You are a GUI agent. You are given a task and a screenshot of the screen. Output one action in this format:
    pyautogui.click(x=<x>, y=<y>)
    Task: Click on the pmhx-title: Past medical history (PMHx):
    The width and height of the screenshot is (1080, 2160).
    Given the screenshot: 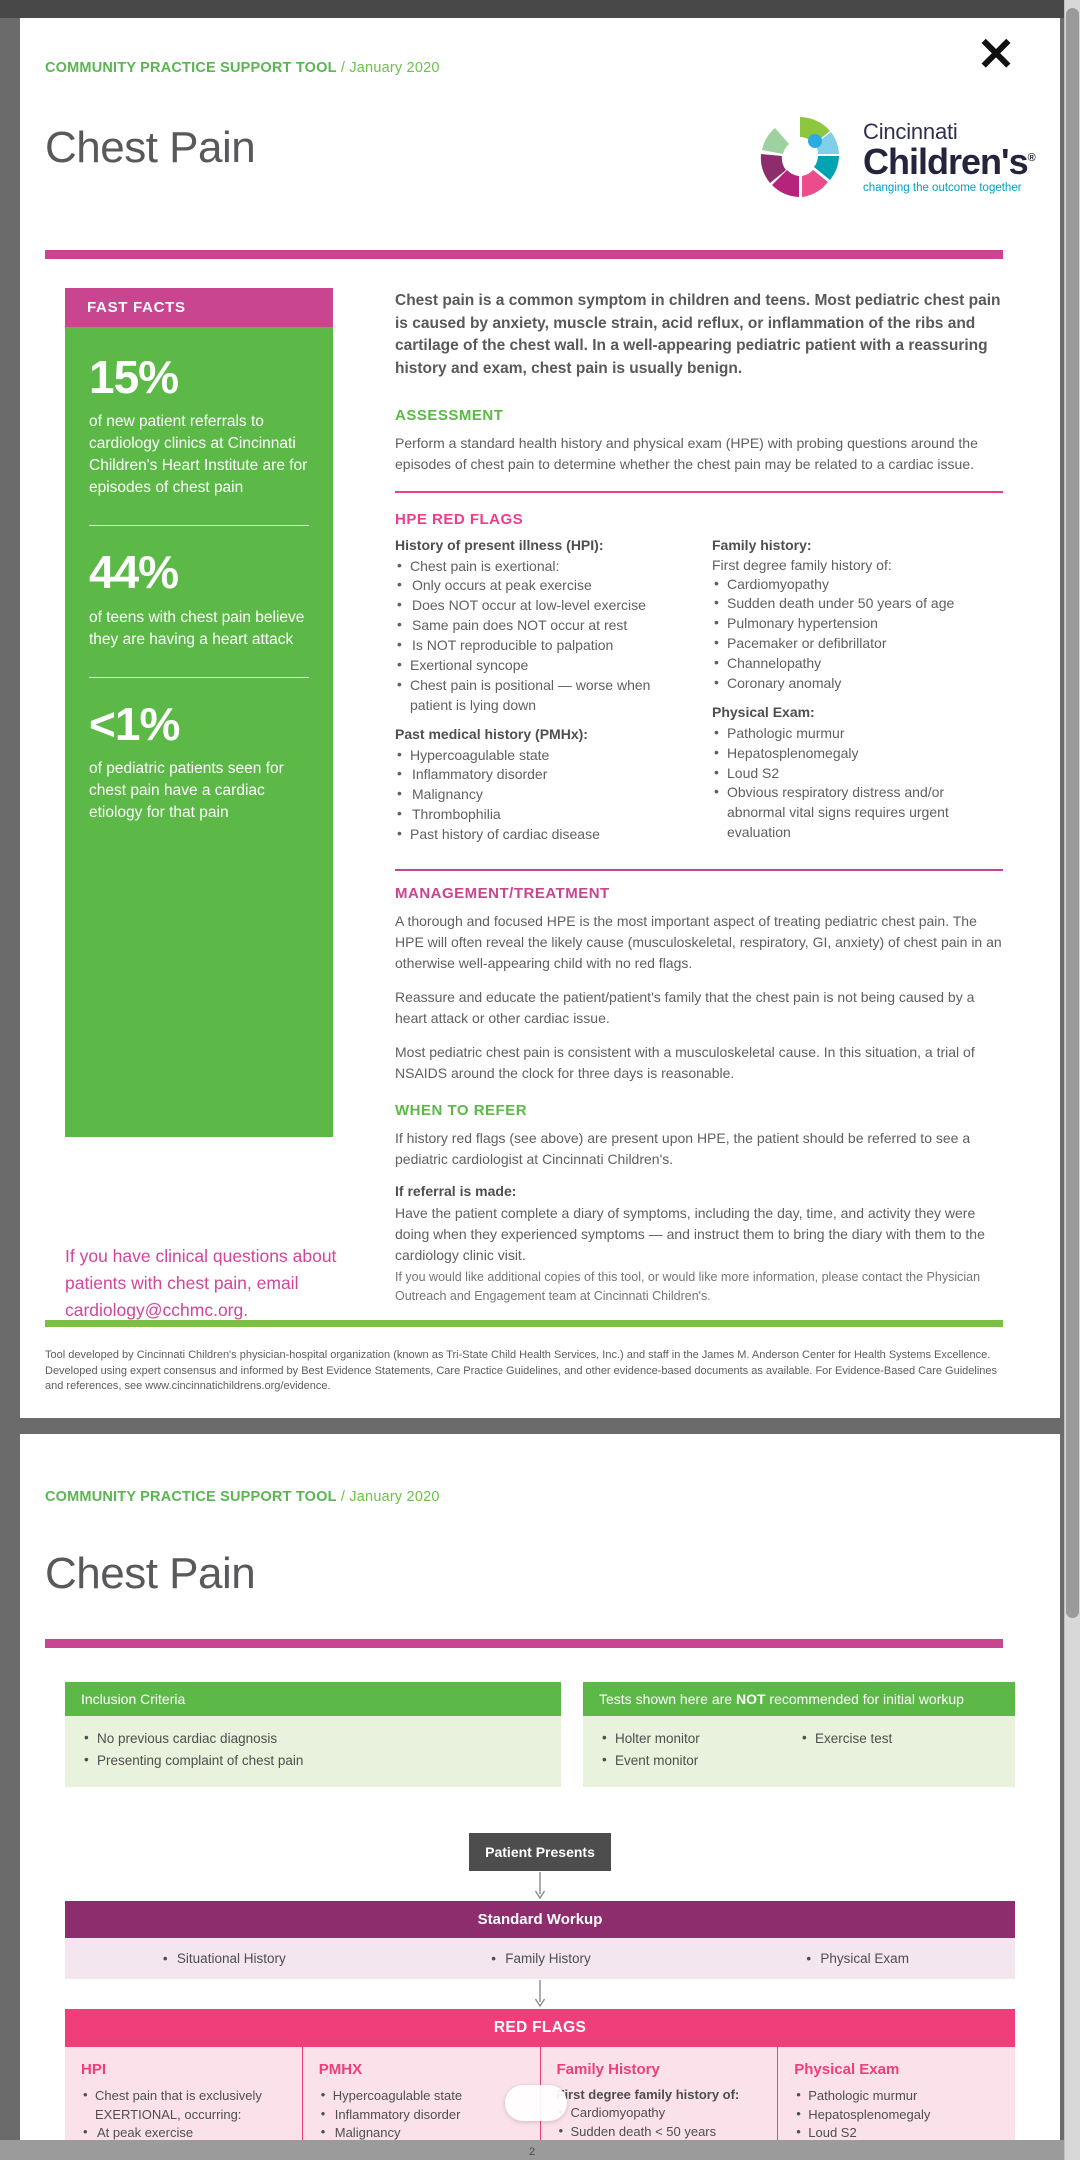 What is the action you would take?
    pyautogui.click(x=491, y=733)
    